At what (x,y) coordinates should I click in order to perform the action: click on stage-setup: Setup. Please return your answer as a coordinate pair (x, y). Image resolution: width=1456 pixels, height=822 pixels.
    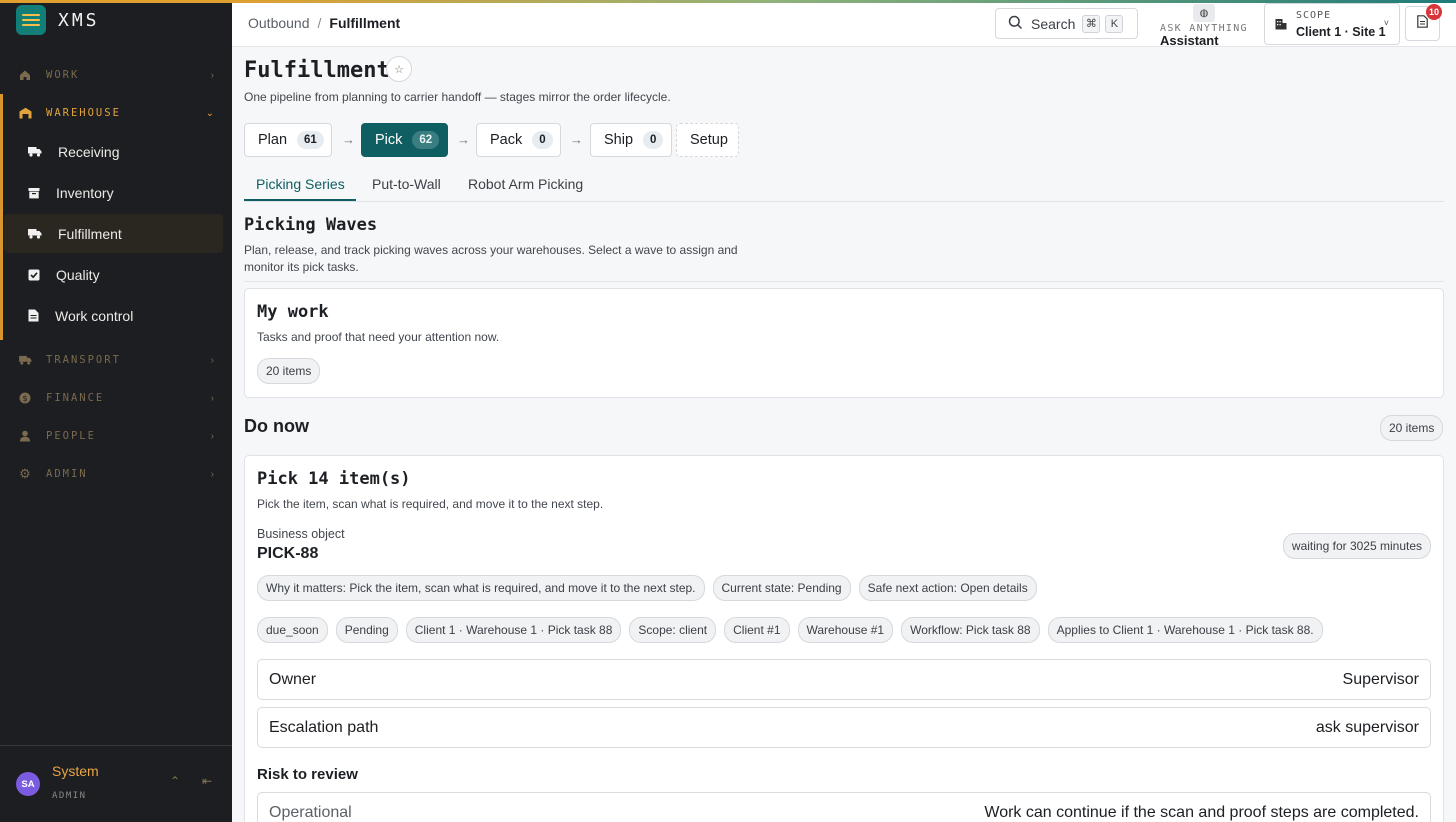
    Looking at the image, I should click on (707, 140).